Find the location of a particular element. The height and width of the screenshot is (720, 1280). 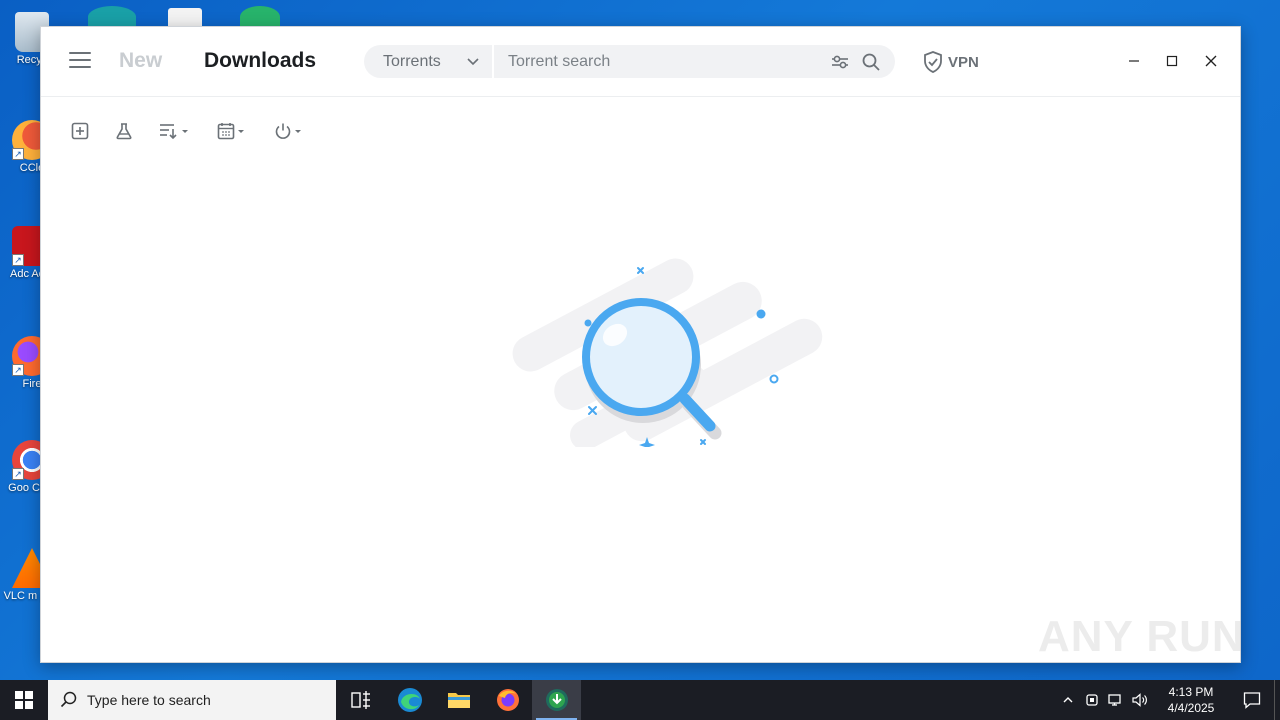

sort-list-icon is located at coordinates (168, 132).